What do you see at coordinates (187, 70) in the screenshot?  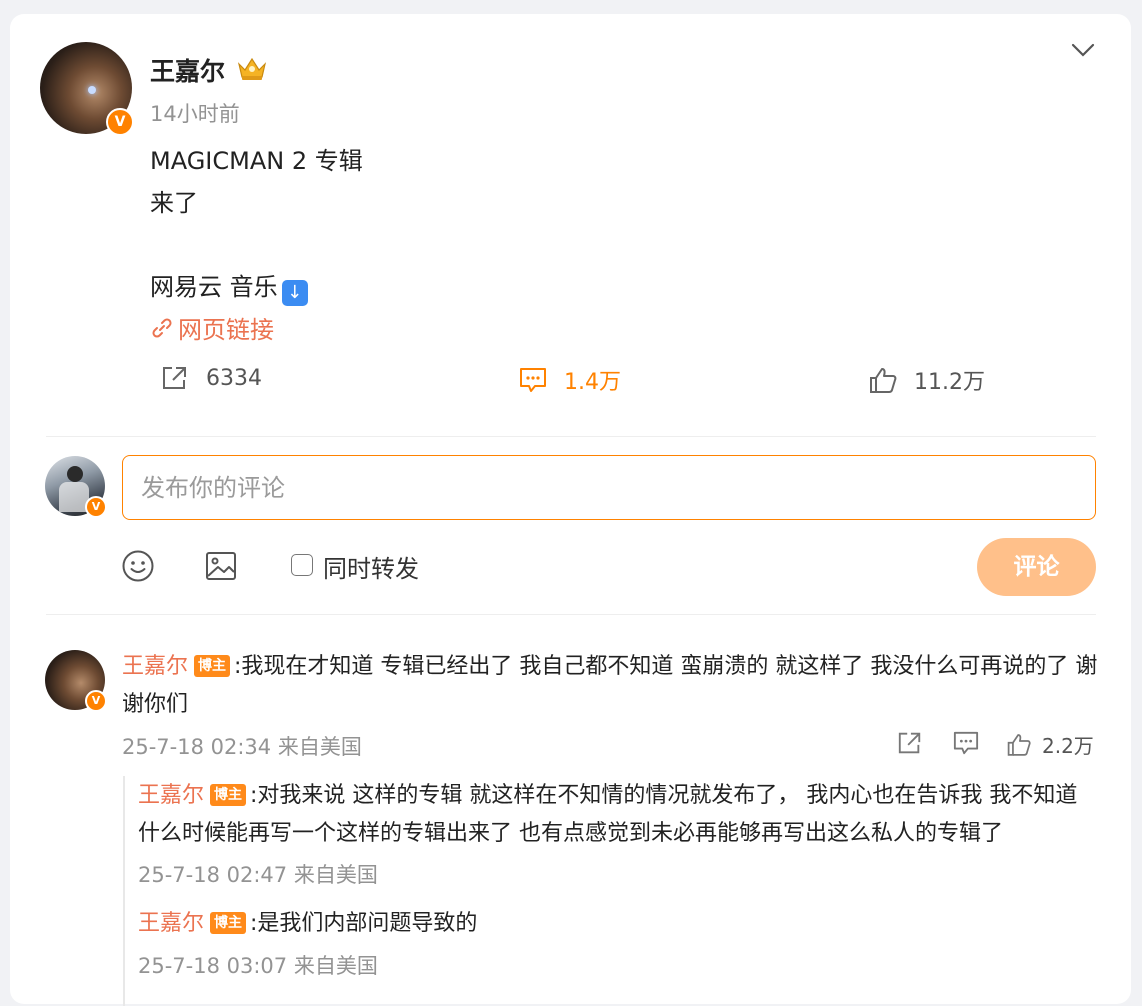 I see `author-name: 王嘉尔` at bounding box center [187, 70].